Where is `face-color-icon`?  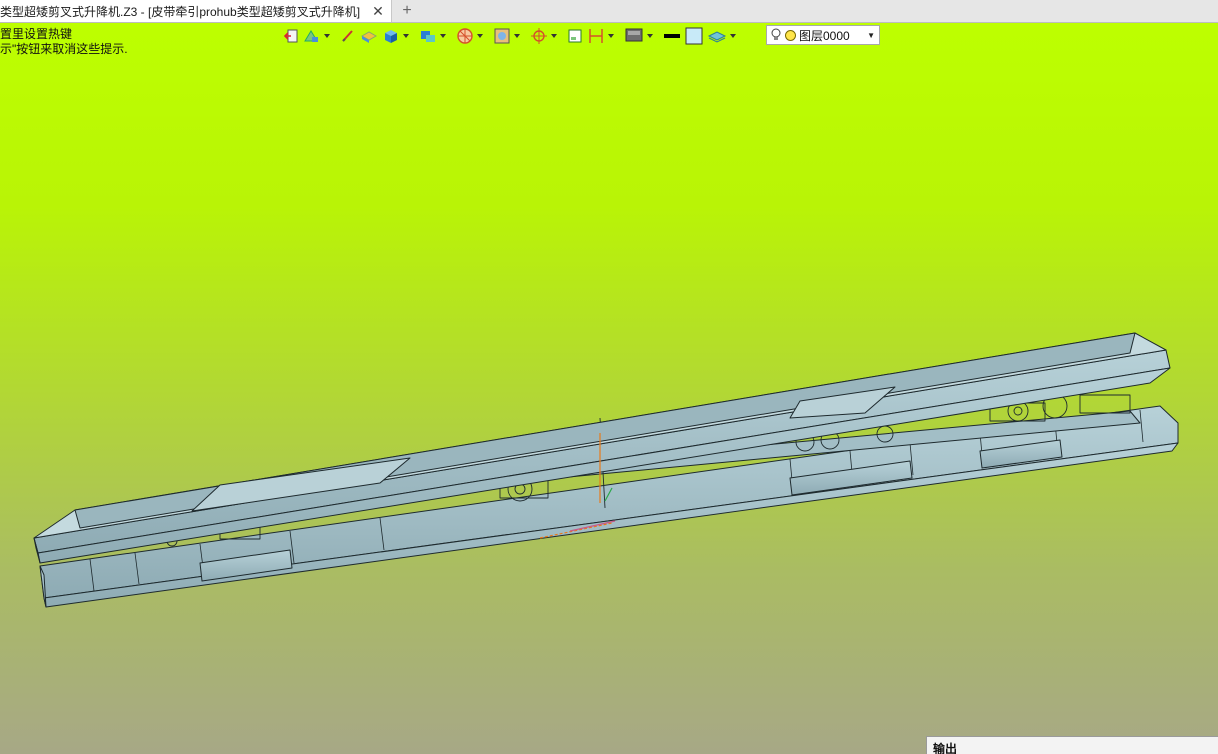
face-color-icon is located at coordinates (369, 36).